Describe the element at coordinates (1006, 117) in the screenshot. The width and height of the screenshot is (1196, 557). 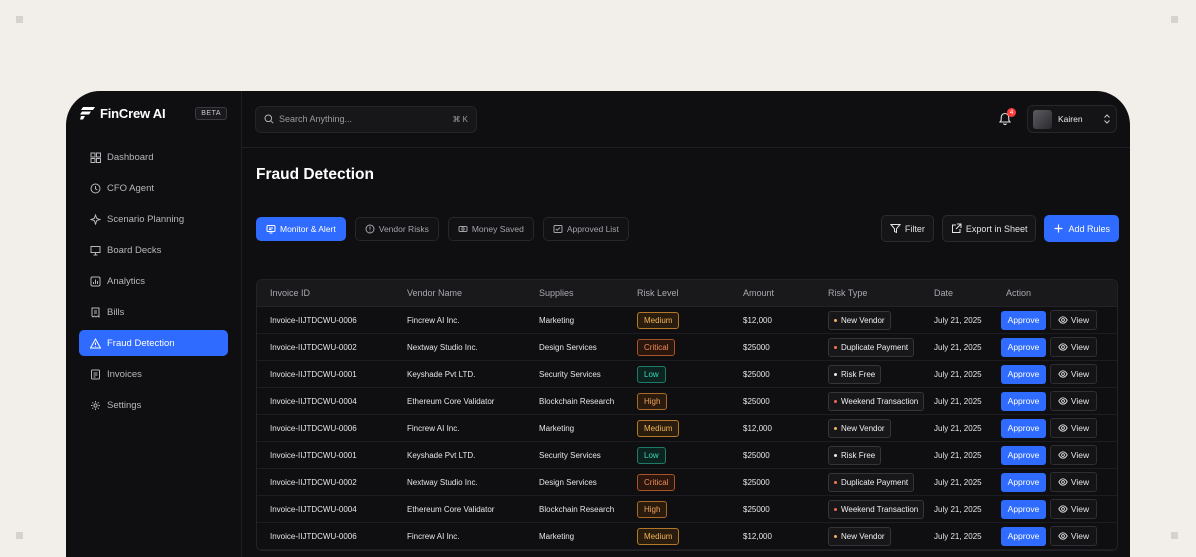
I see `notification-button: 4` at that location.